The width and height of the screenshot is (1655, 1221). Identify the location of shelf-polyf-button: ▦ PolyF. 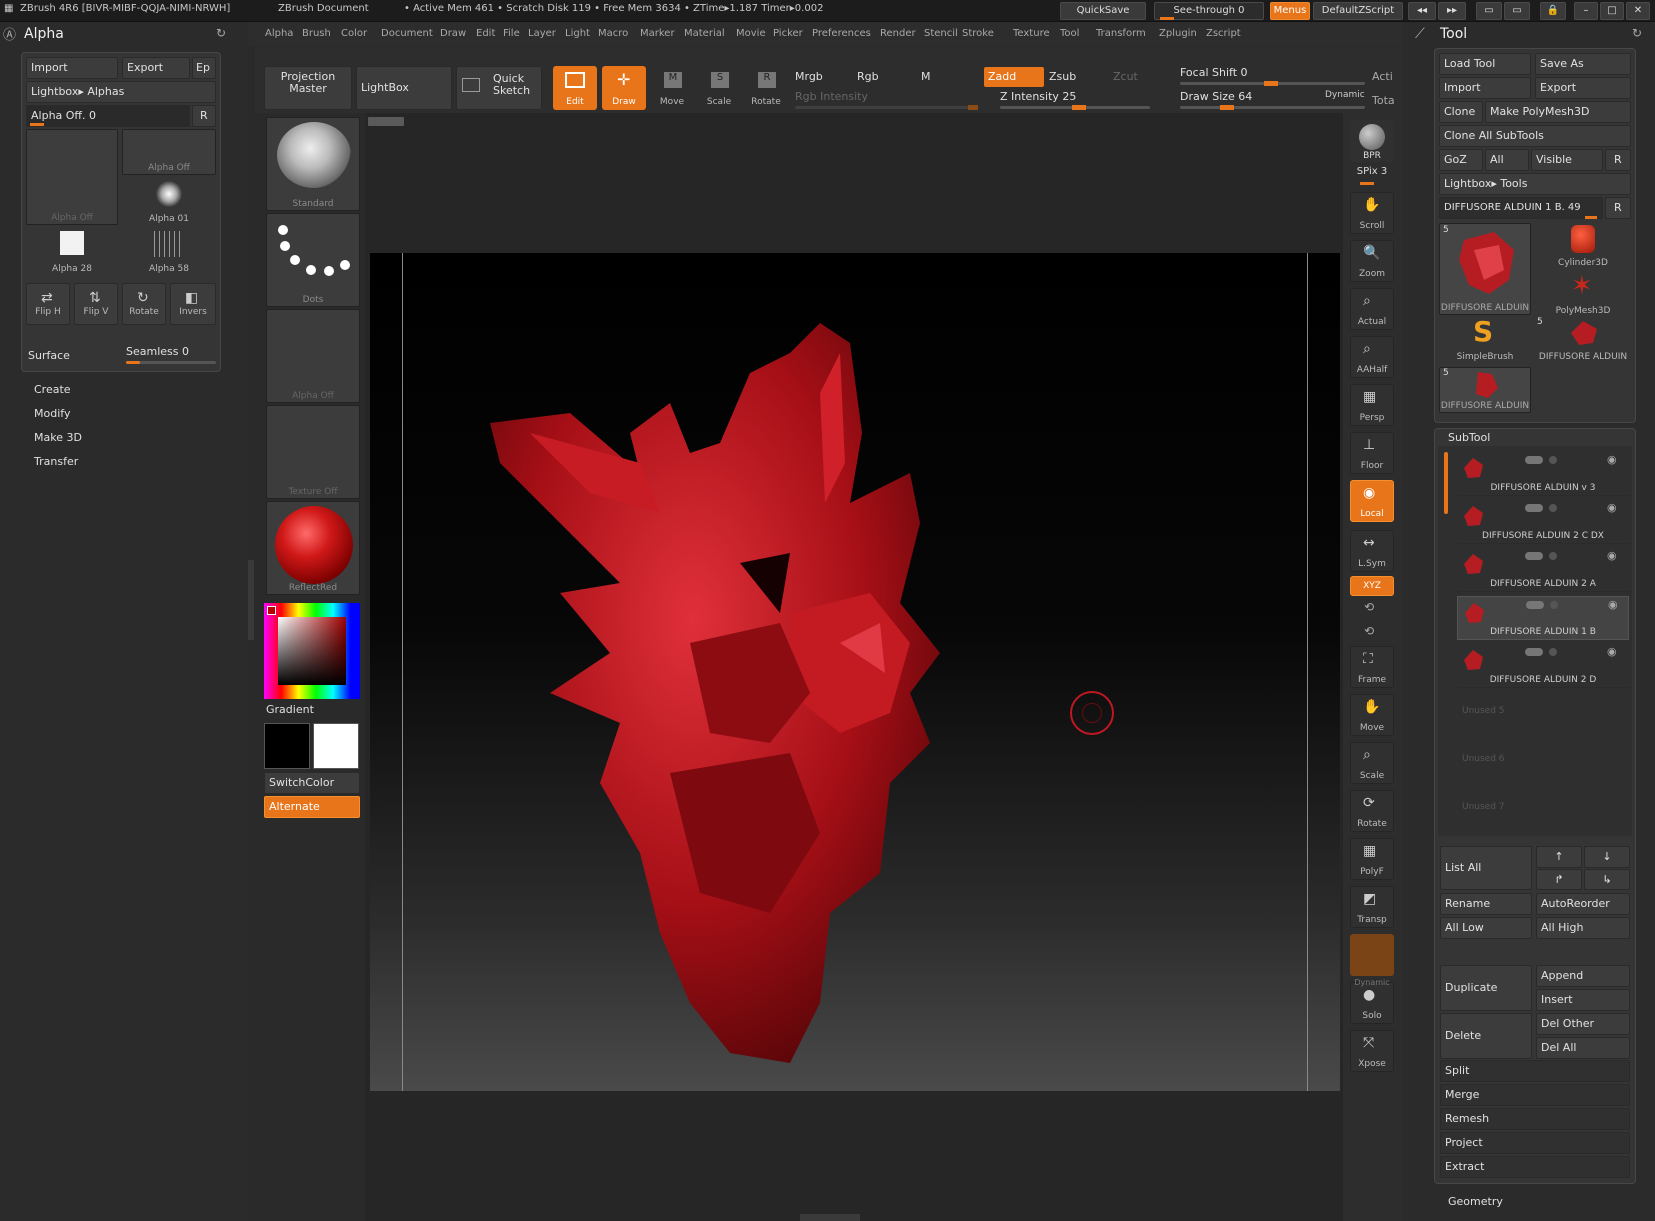
(1372, 859).